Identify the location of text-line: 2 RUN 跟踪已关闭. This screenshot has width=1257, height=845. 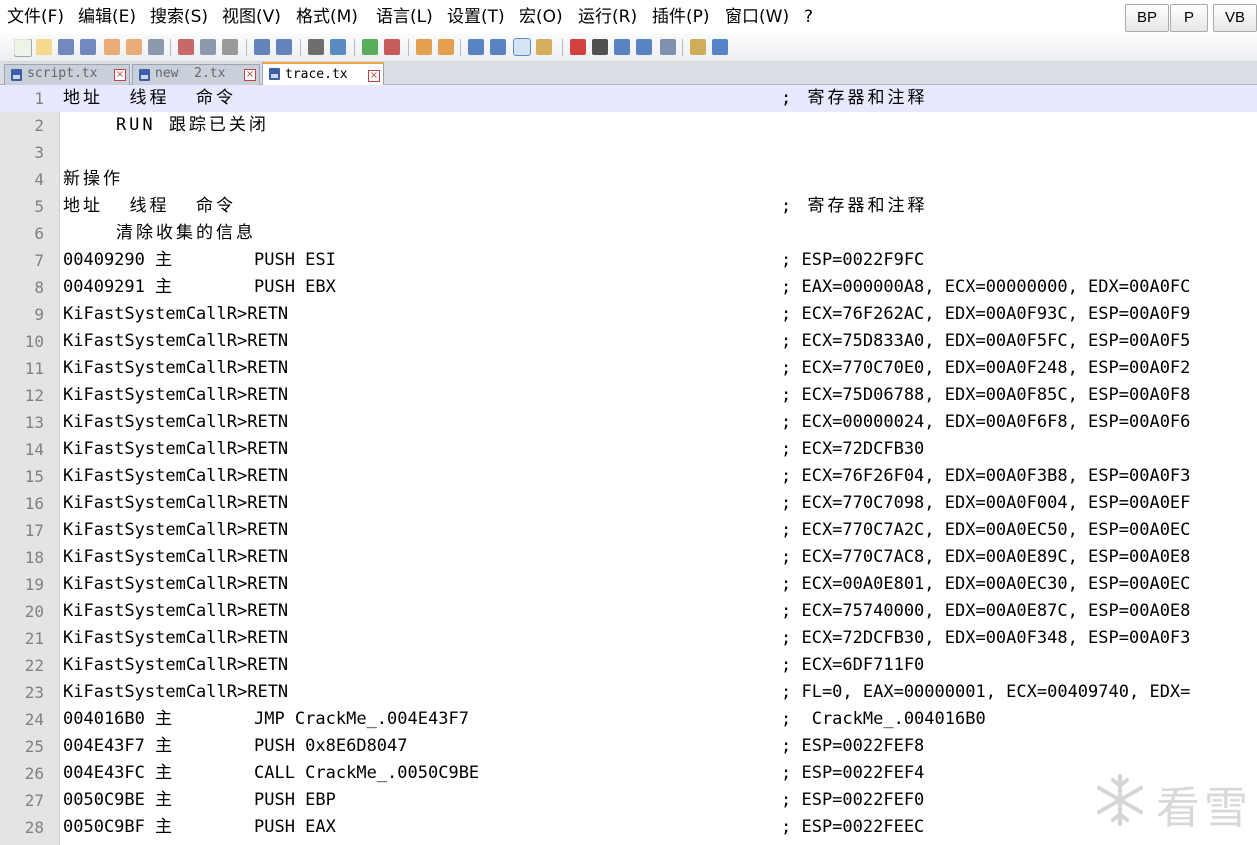
(628, 125).